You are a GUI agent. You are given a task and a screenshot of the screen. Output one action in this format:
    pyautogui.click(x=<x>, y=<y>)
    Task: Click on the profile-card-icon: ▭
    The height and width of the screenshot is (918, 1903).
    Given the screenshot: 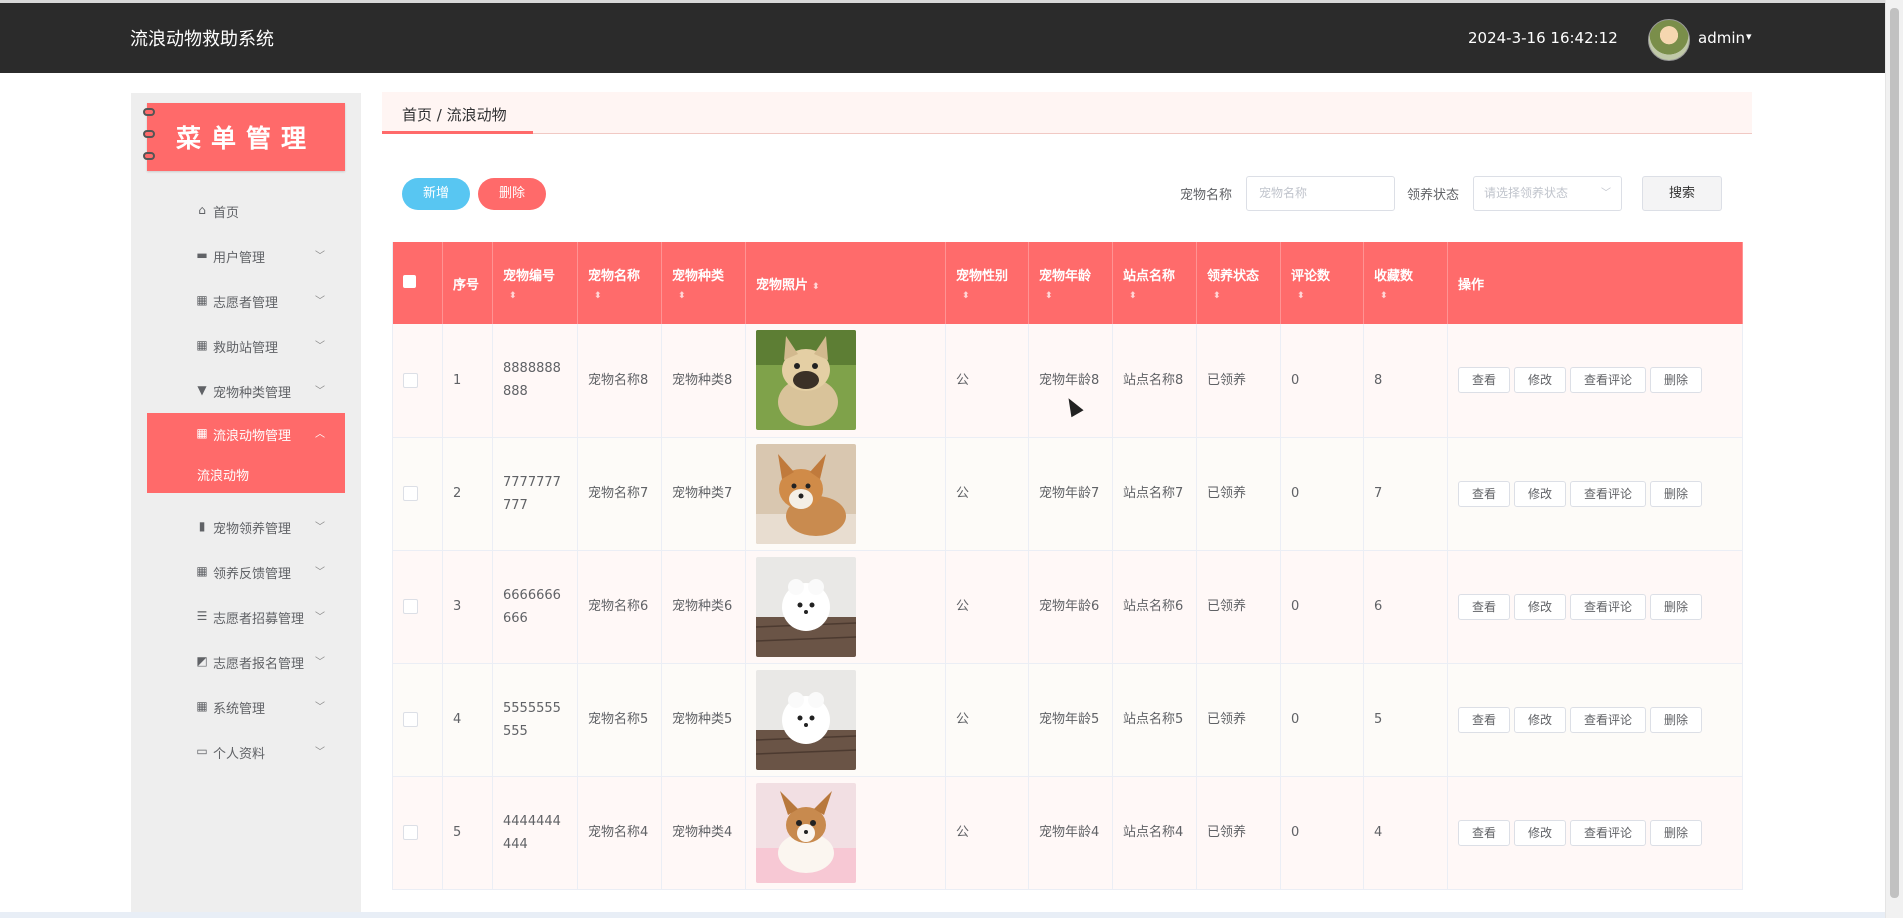 What is the action you would take?
    pyautogui.click(x=202, y=751)
    